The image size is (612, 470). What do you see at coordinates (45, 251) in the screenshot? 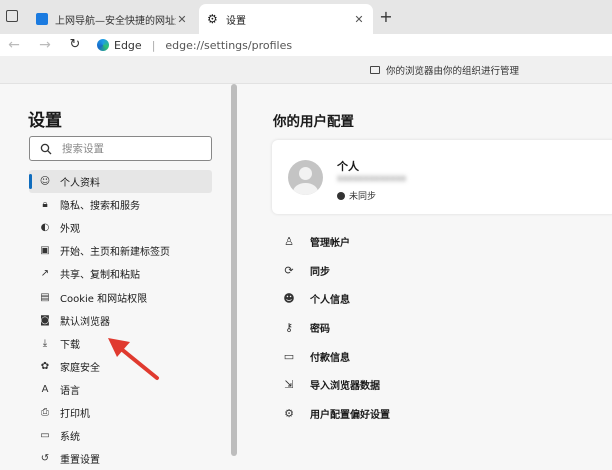
I see `home-tab-icon: ▣` at bounding box center [45, 251].